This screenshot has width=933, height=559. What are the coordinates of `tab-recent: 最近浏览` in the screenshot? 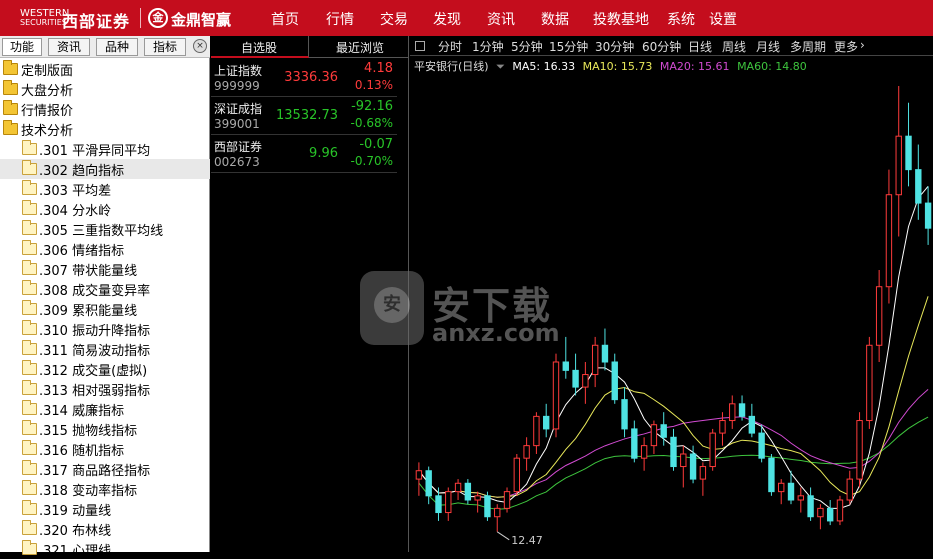 It's located at (360, 47).